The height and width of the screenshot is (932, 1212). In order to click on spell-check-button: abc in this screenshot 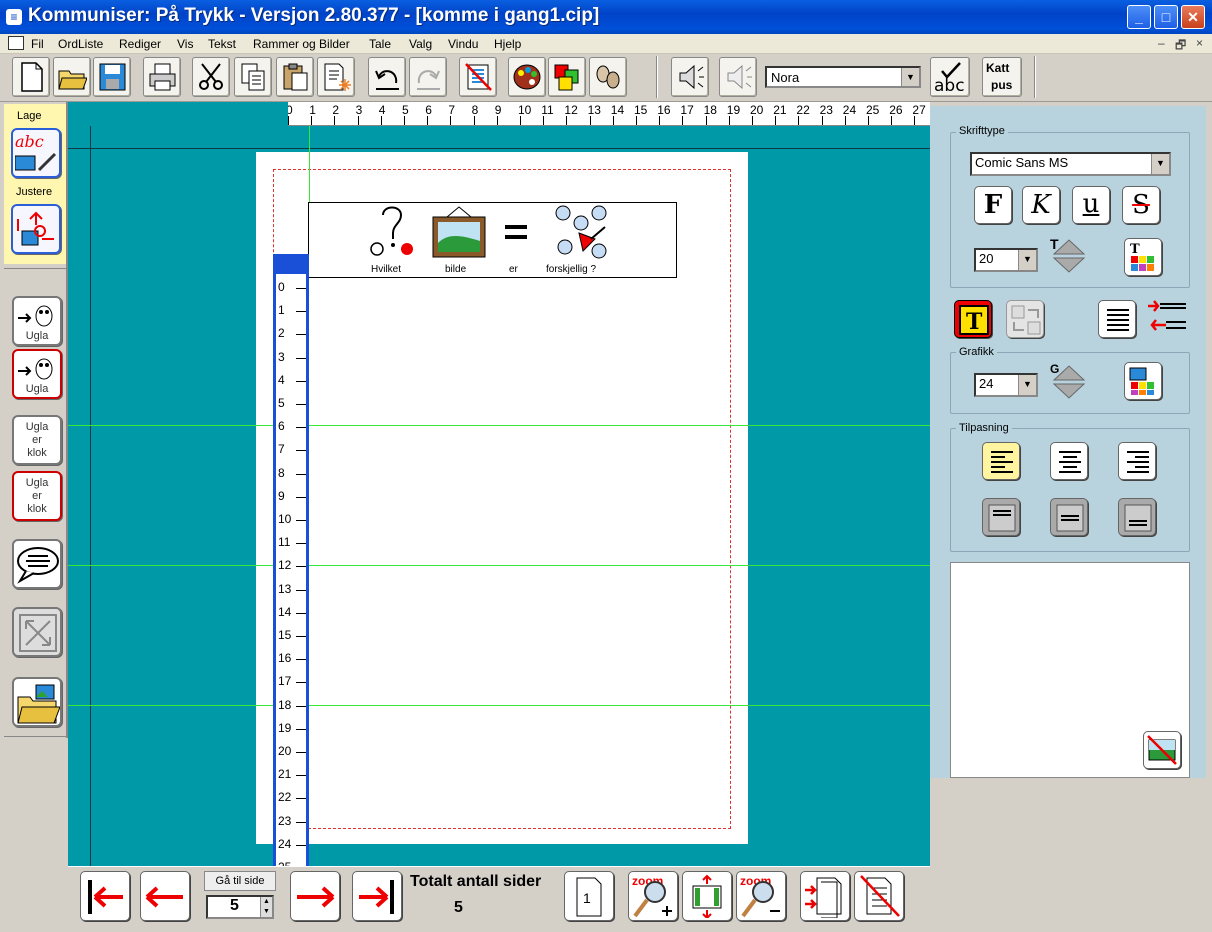, I will do `click(950, 77)`.